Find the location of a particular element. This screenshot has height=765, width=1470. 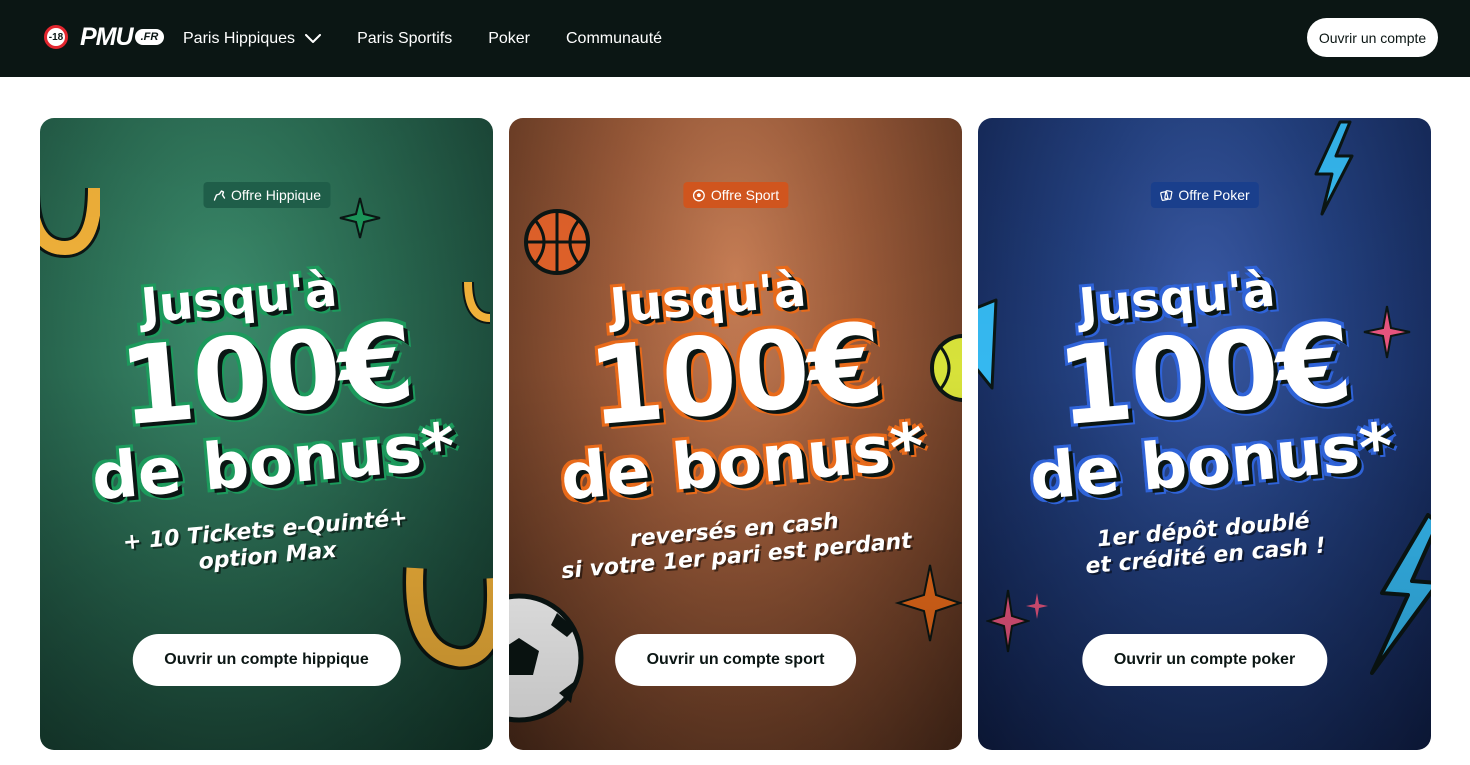

nav-item-label: Communauté is located at coordinates (614, 38).